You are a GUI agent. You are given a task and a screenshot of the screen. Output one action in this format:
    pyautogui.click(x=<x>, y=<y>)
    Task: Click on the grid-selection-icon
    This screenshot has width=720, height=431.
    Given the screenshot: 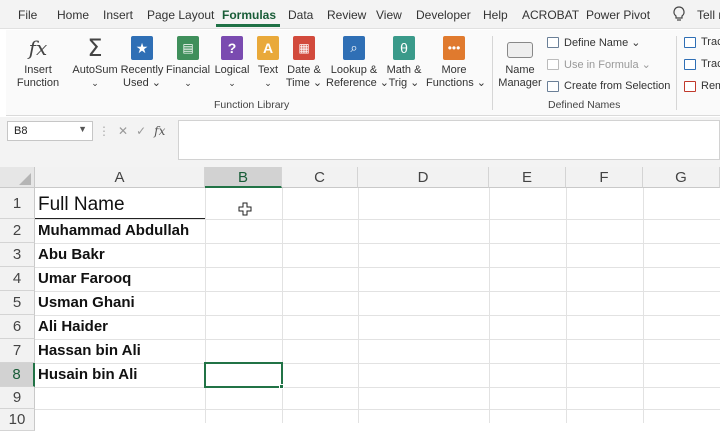 What is the action you would take?
    pyautogui.click(x=553, y=86)
    